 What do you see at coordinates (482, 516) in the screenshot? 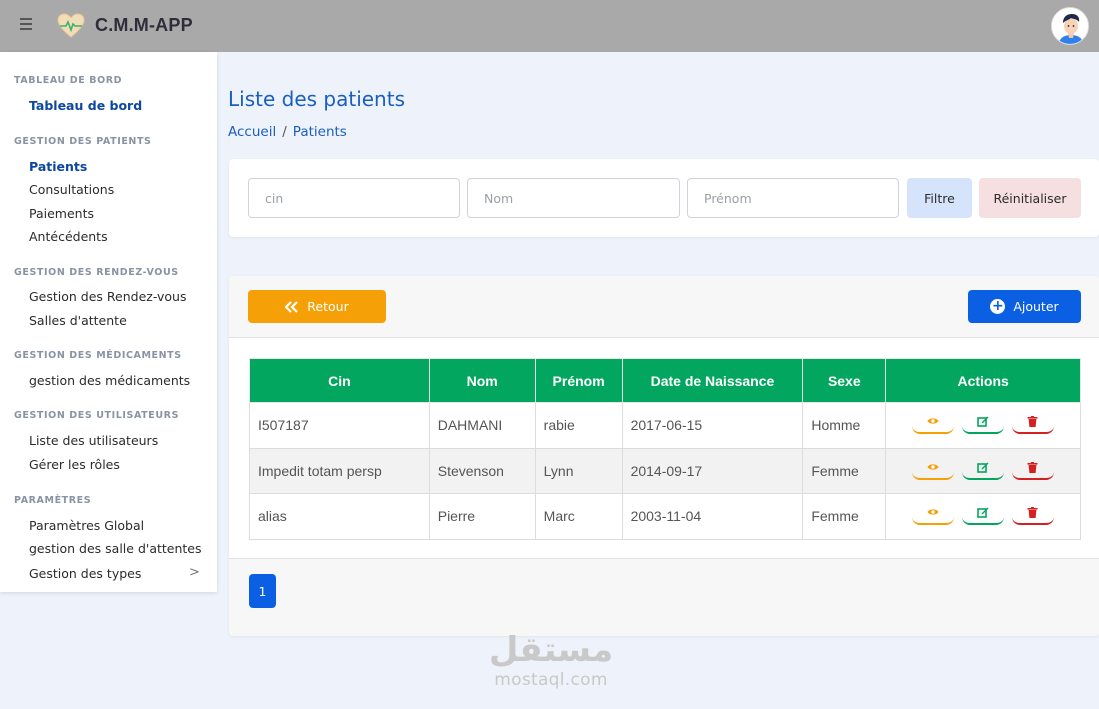
I see `cell-nom: Pierre` at bounding box center [482, 516].